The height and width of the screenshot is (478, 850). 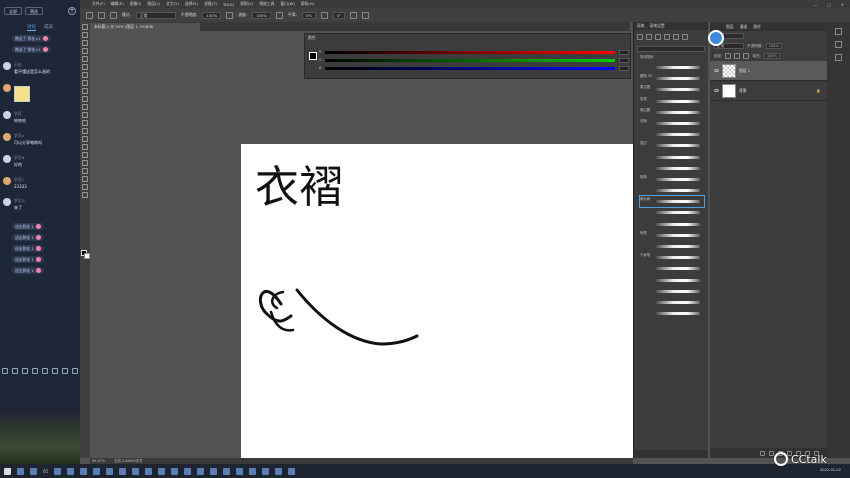 What do you see at coordinates (641, 26) in the screenshot?
I see `tab-brushes: 画笔` at bounding box center [641, 26].